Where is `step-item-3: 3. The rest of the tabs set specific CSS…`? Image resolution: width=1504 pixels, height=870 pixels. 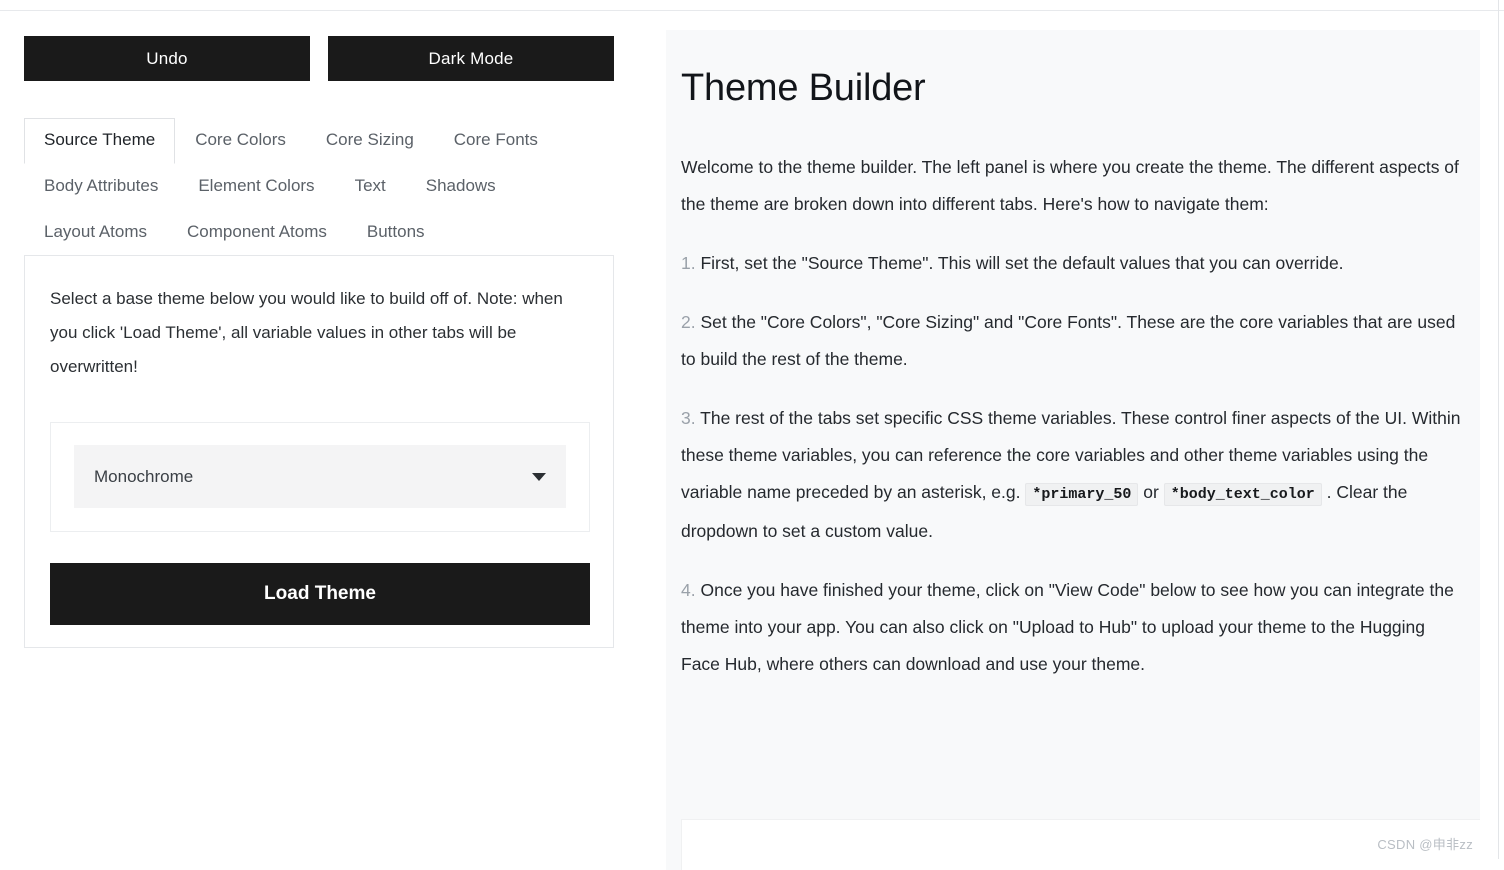 step-item-3: 3. The rest of the tabs set specific CSS… is located at coordinates (1071, 475).